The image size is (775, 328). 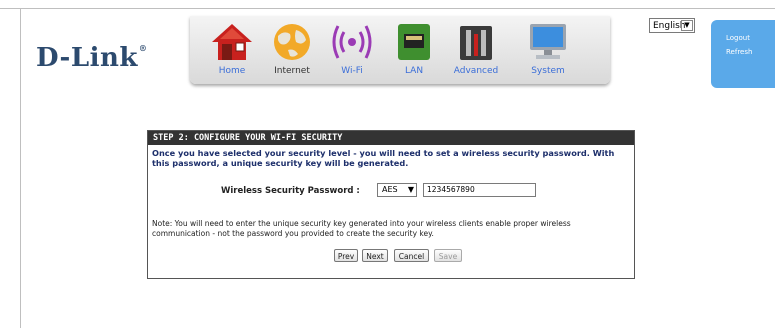 What do you see at coordinates (290, 191) in the screenshot?
I see `password-label: Wireless Security Password :` at bounding box center [290, 191].